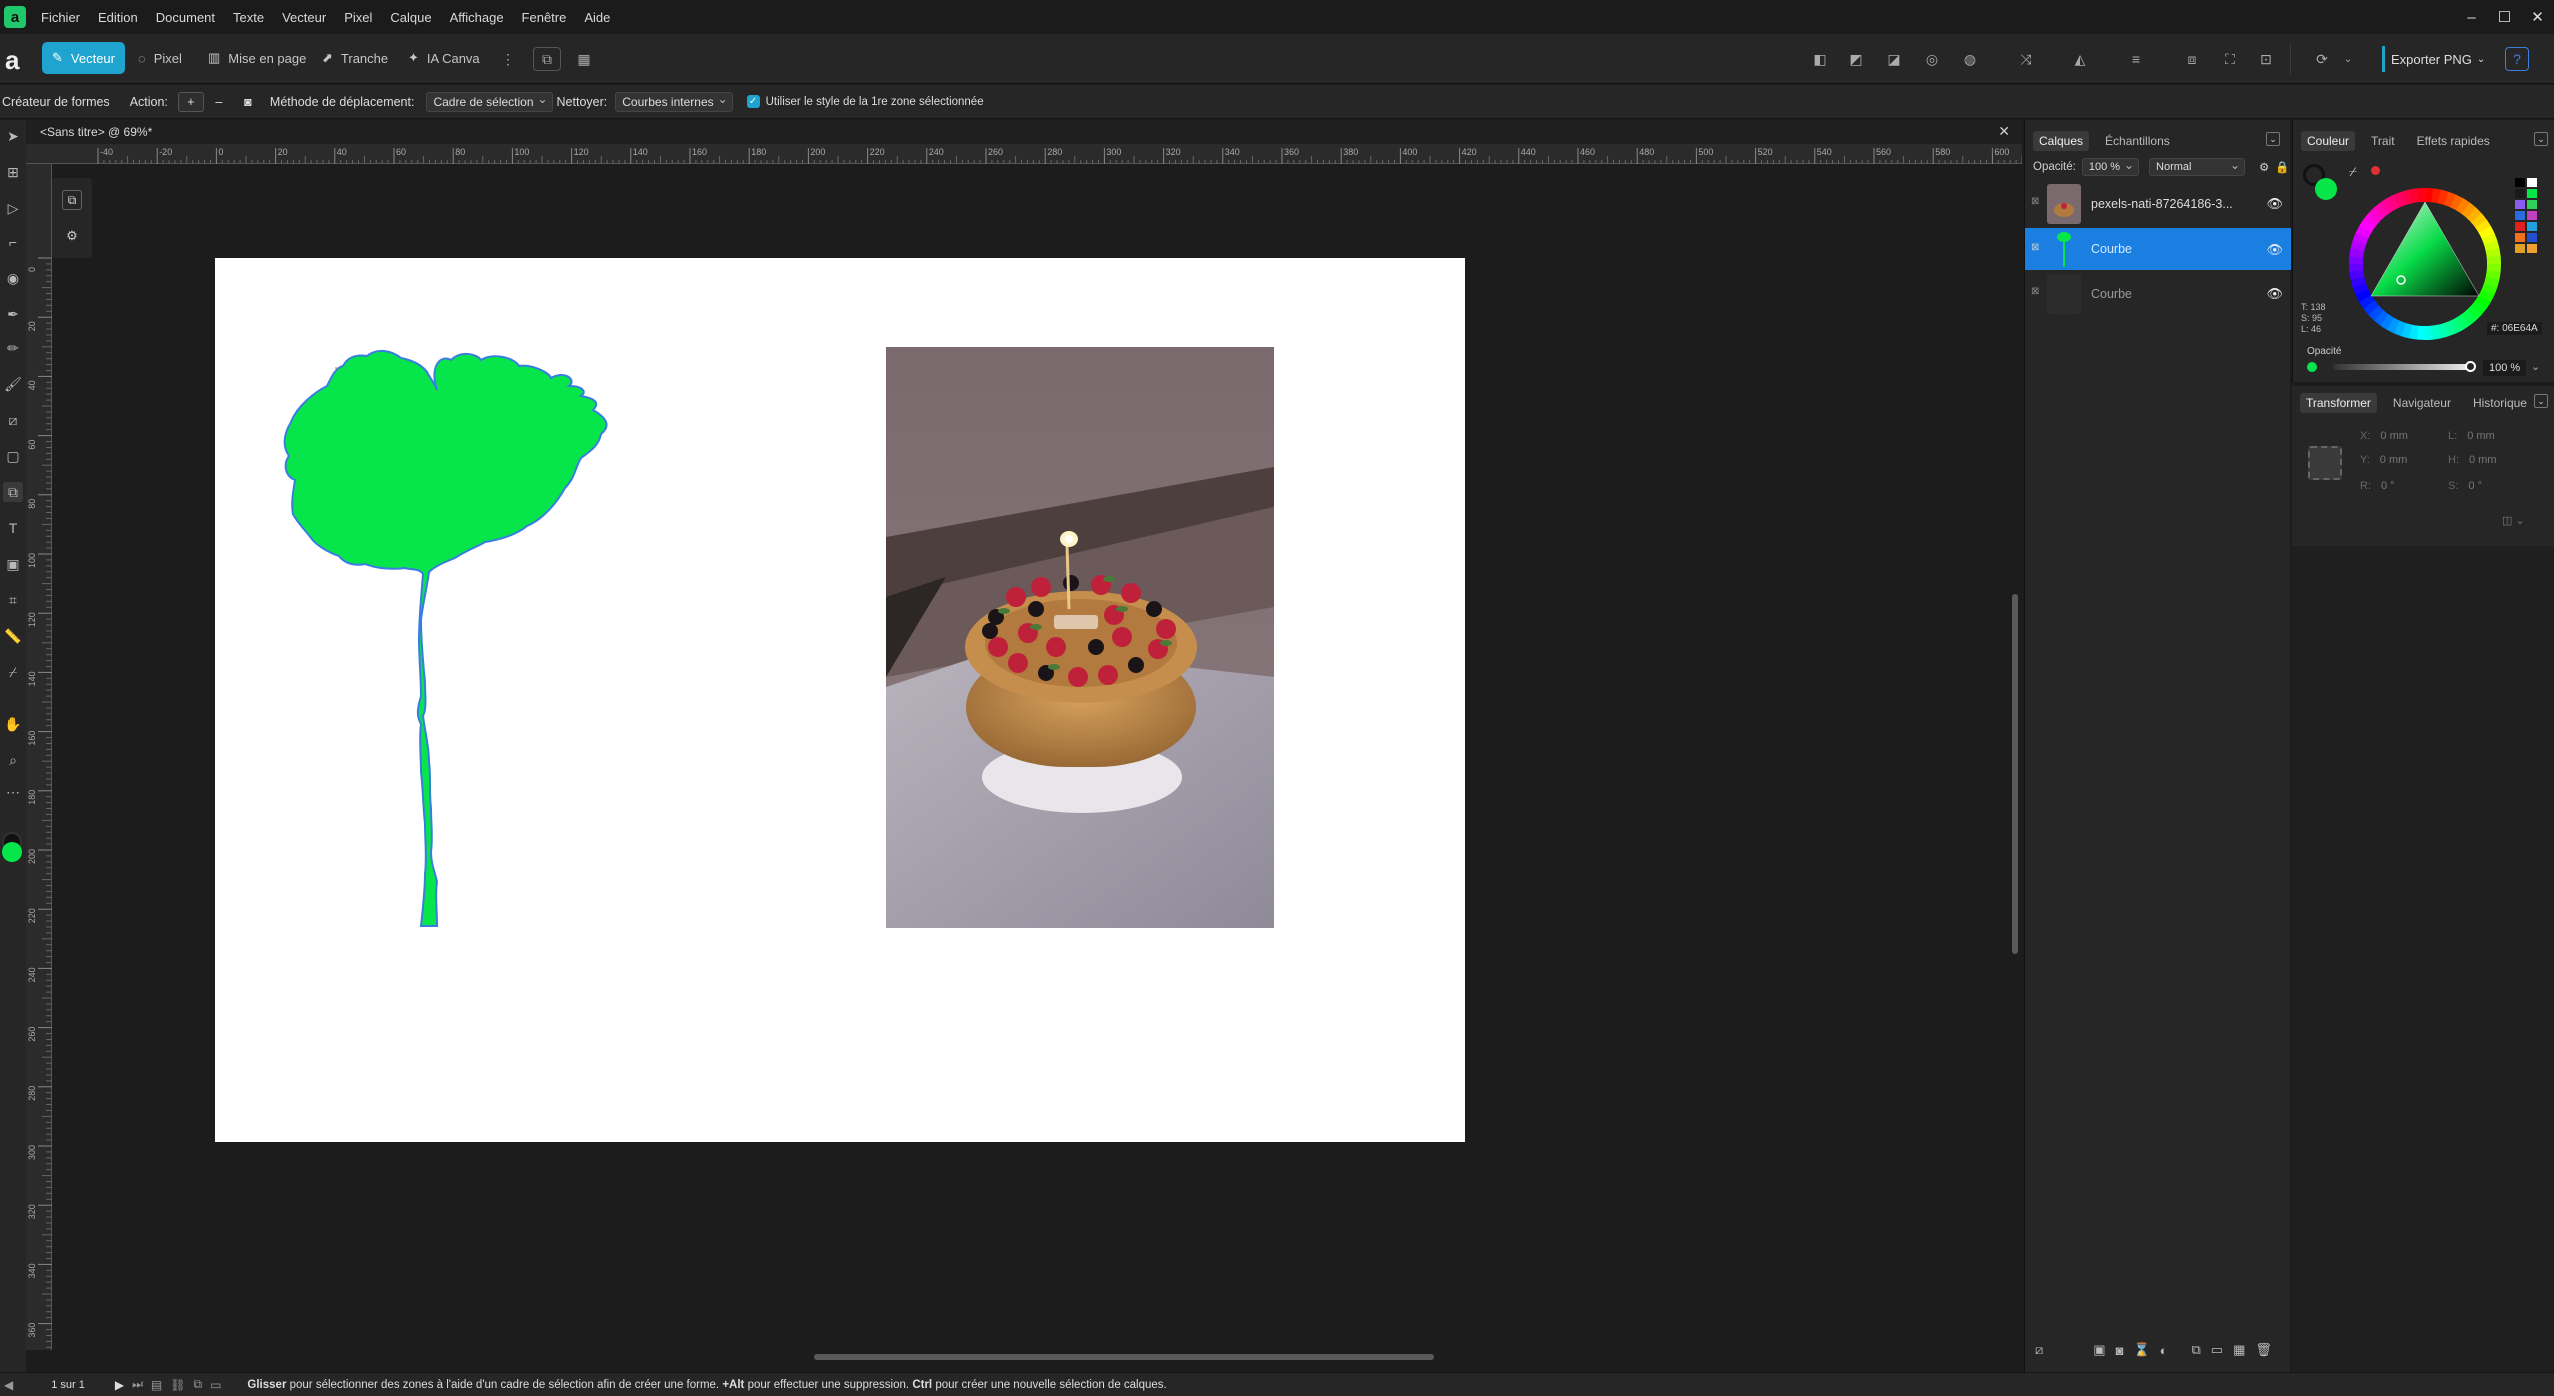 Image resolution: width=2554 pixels, height=1396 pixels. I want to click on close-window-button: ✕, so click(2537, 17).